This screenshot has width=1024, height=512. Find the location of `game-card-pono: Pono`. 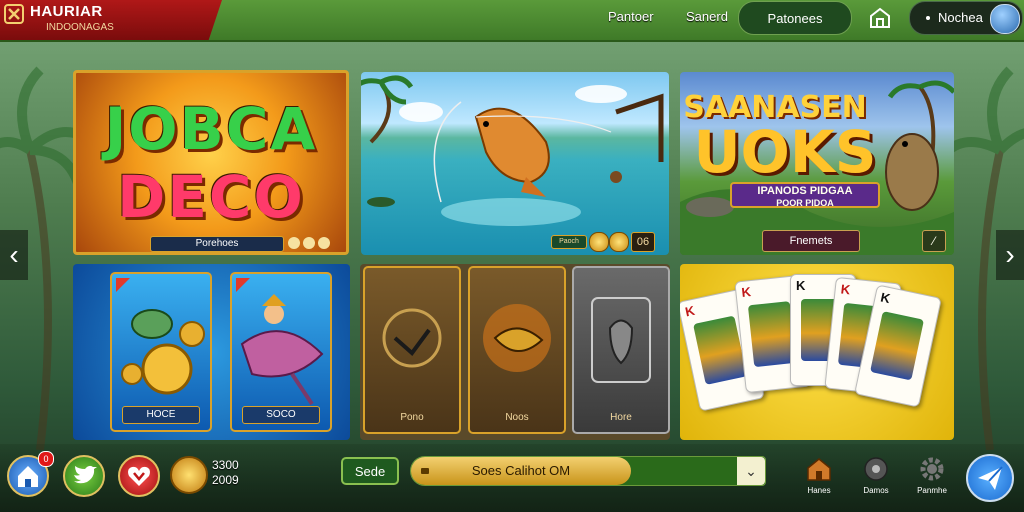

game-card-pono: Pono is located at coordinates (412, 350).